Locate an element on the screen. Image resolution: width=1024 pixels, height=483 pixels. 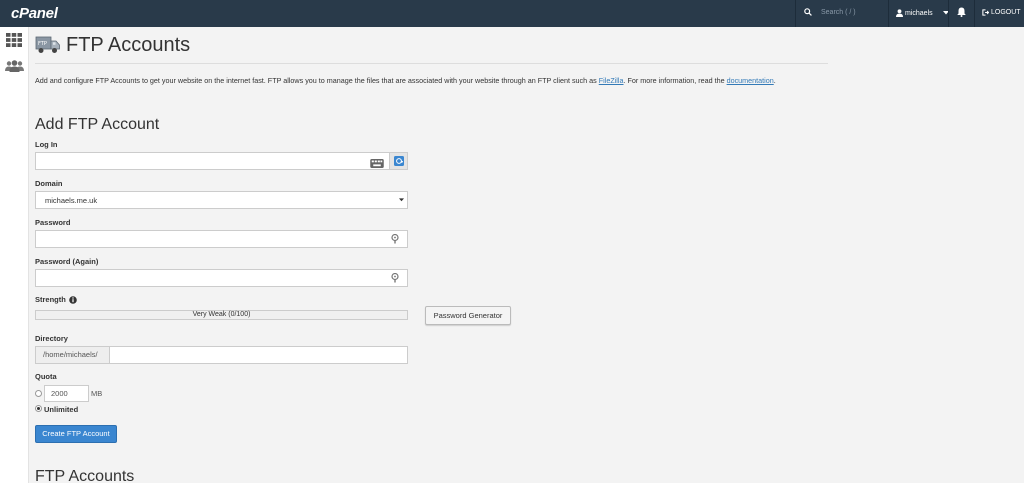
info-icon is located at coordinates (73, 299).